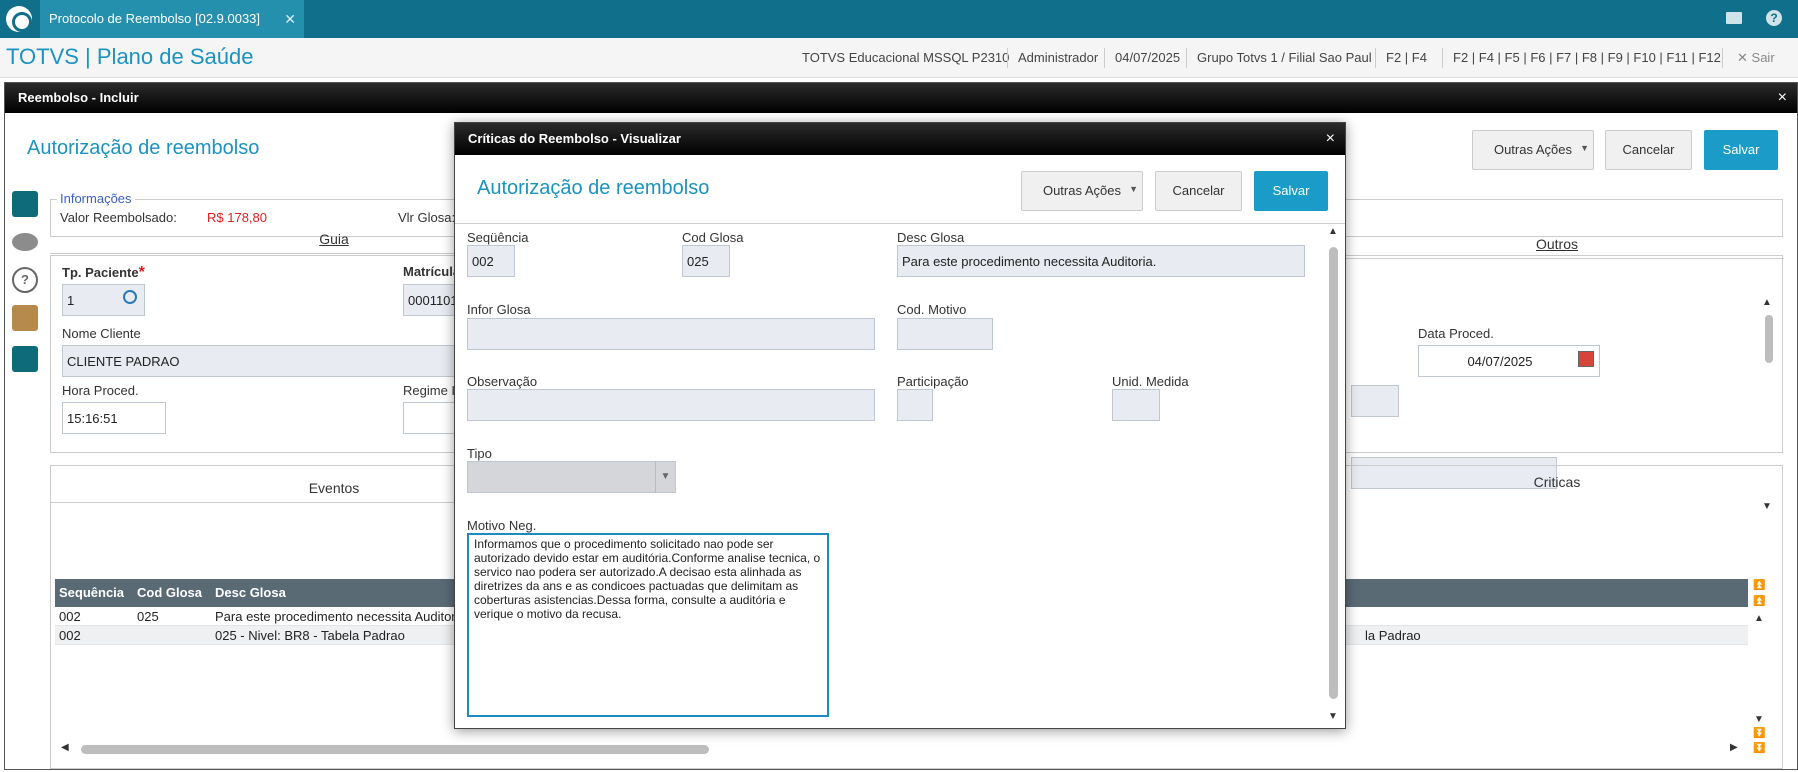 This screenshot has height=772, width=1798. What do you see at coordinates (334, 239) in the screenshot?
I see `tab-guia-label: Guia` at bounding box center [334, 239].